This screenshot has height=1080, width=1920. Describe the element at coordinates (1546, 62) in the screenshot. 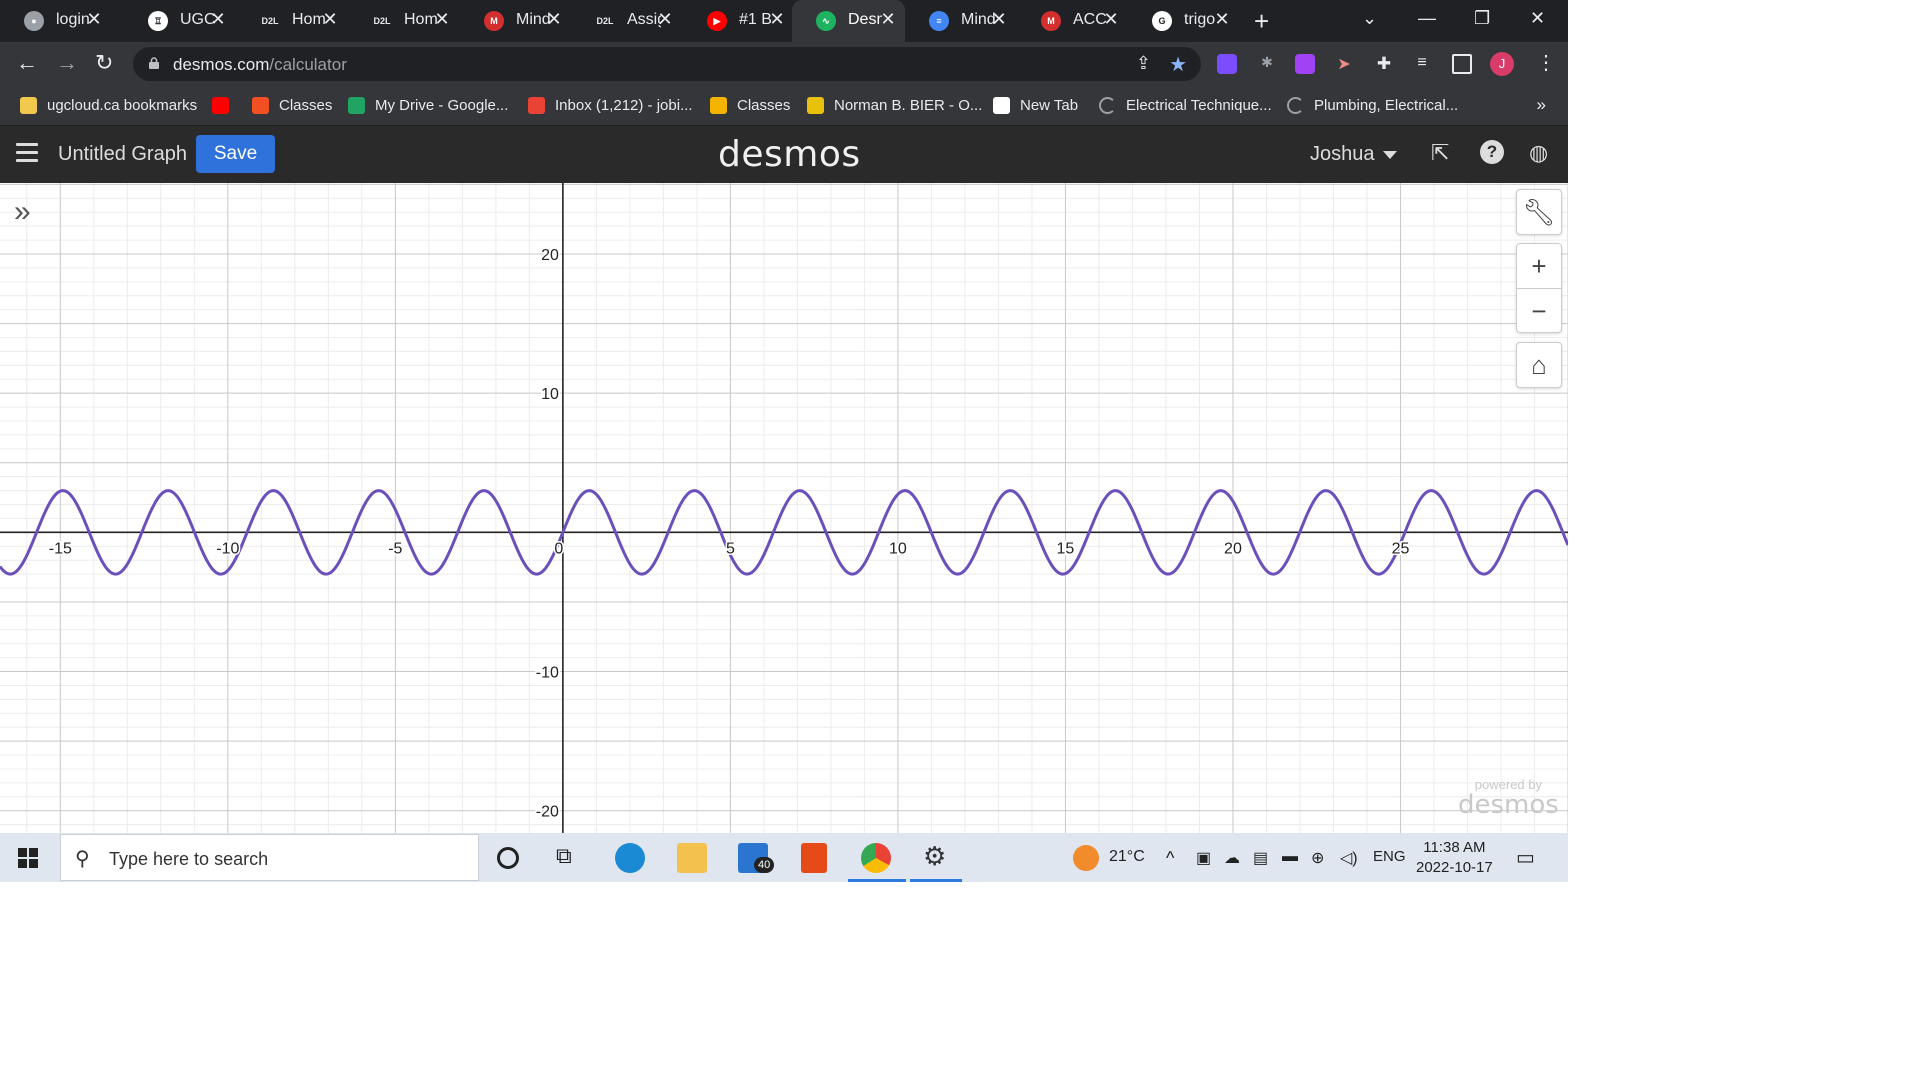

I see `browser-menu-icon: ⋮` at that location.